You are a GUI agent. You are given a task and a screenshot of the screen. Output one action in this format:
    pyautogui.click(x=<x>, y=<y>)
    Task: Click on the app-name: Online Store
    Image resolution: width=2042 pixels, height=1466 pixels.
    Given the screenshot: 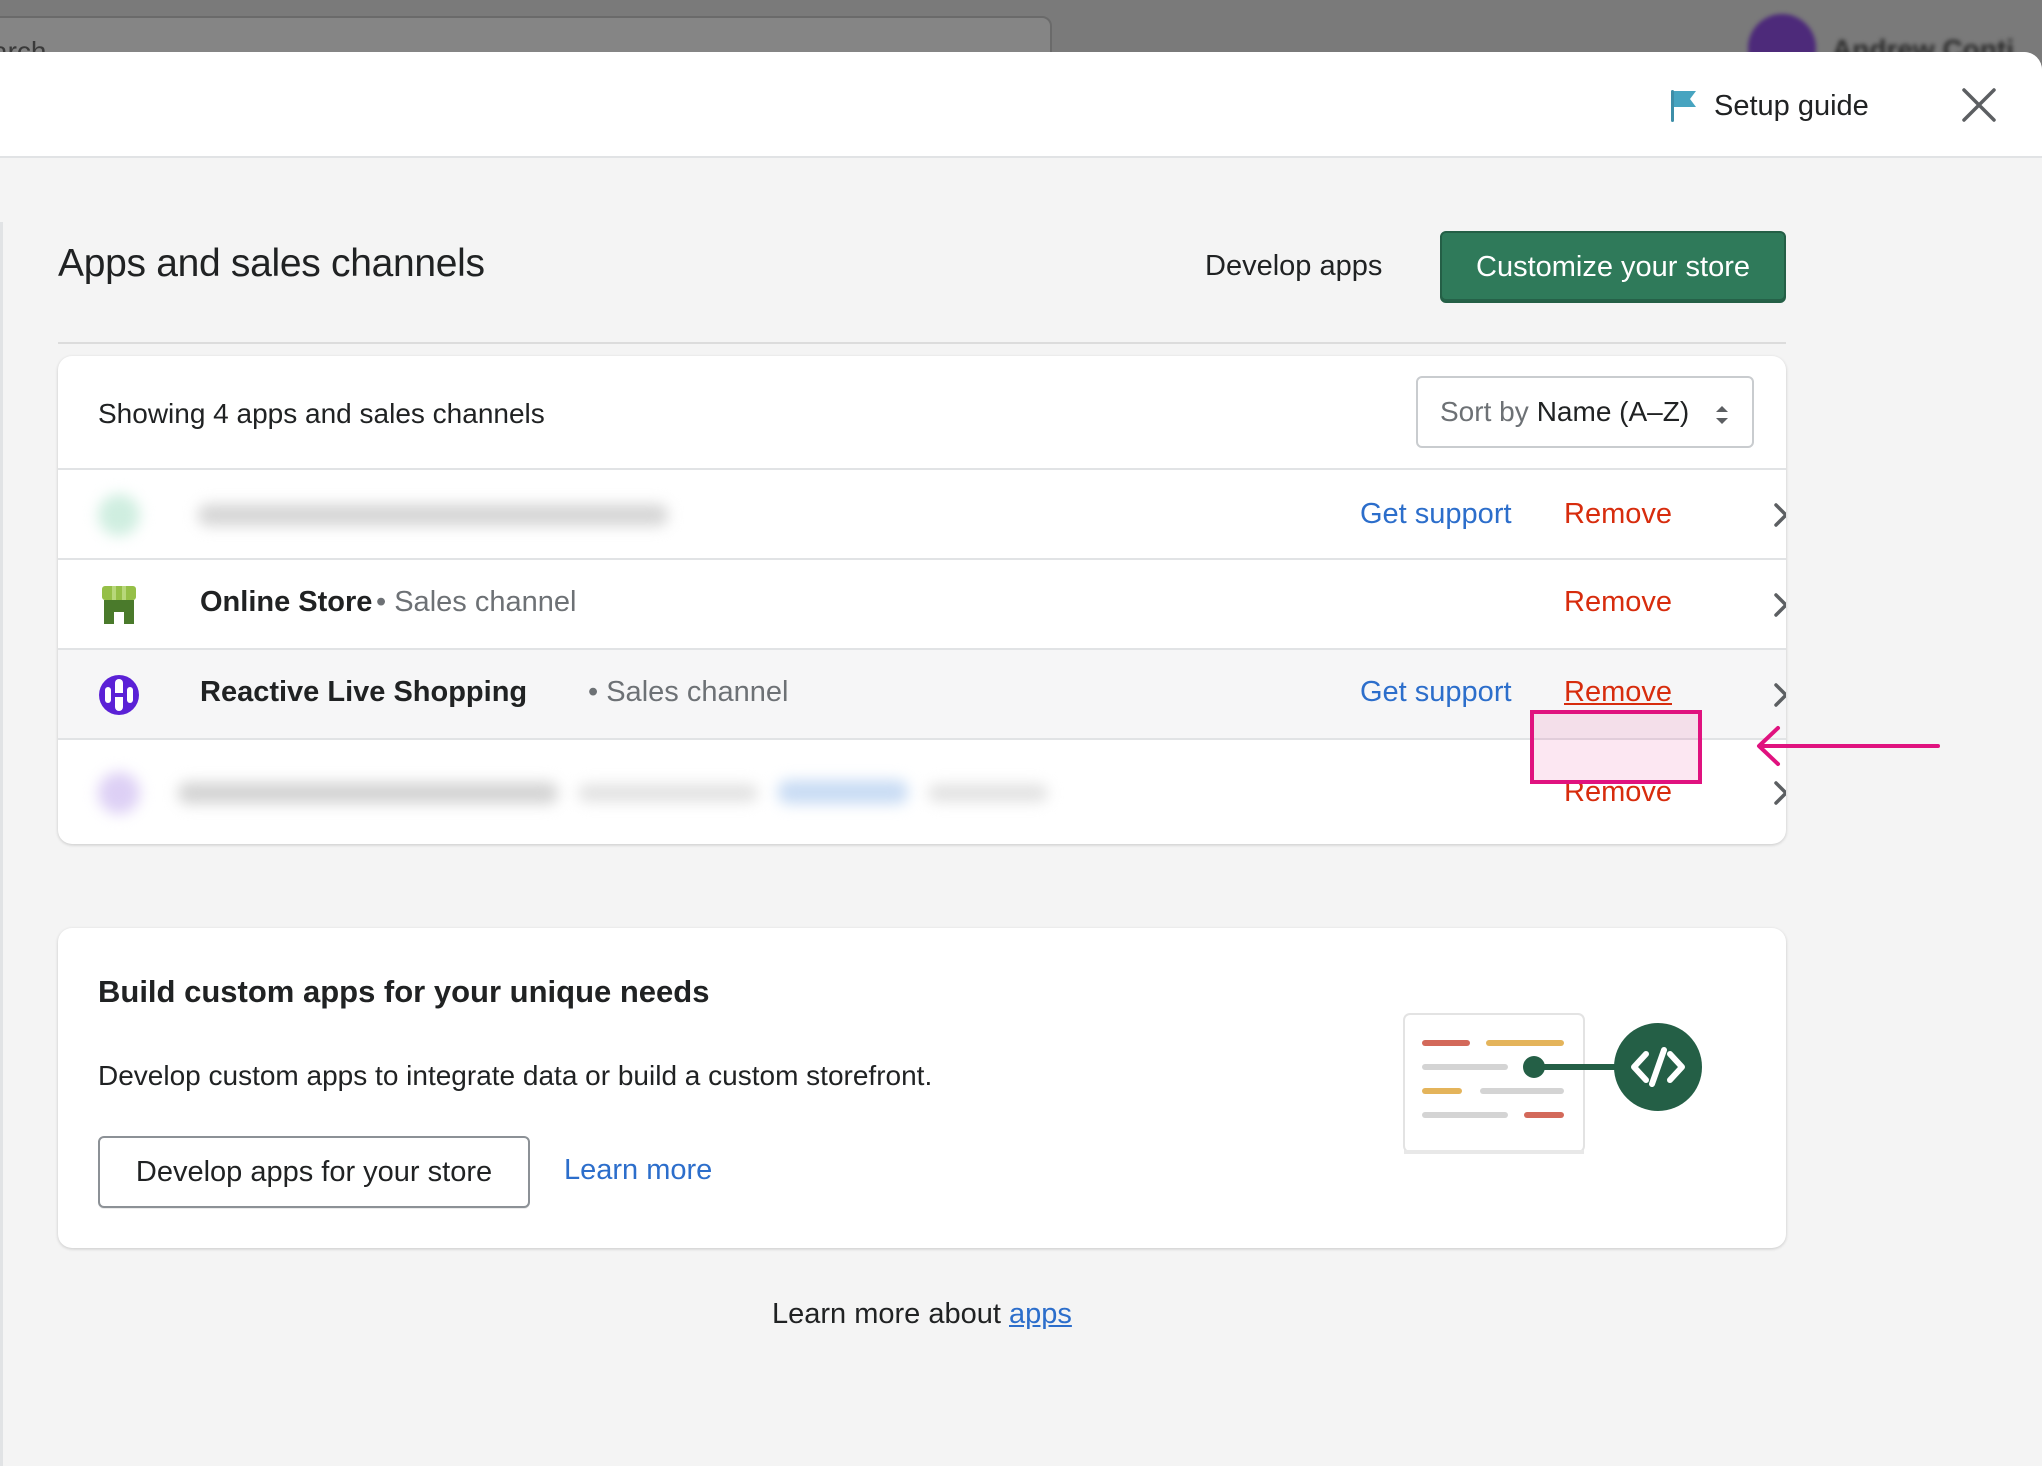 What is the action you would take?
    pyautogui.click(x=286, y=602)
    